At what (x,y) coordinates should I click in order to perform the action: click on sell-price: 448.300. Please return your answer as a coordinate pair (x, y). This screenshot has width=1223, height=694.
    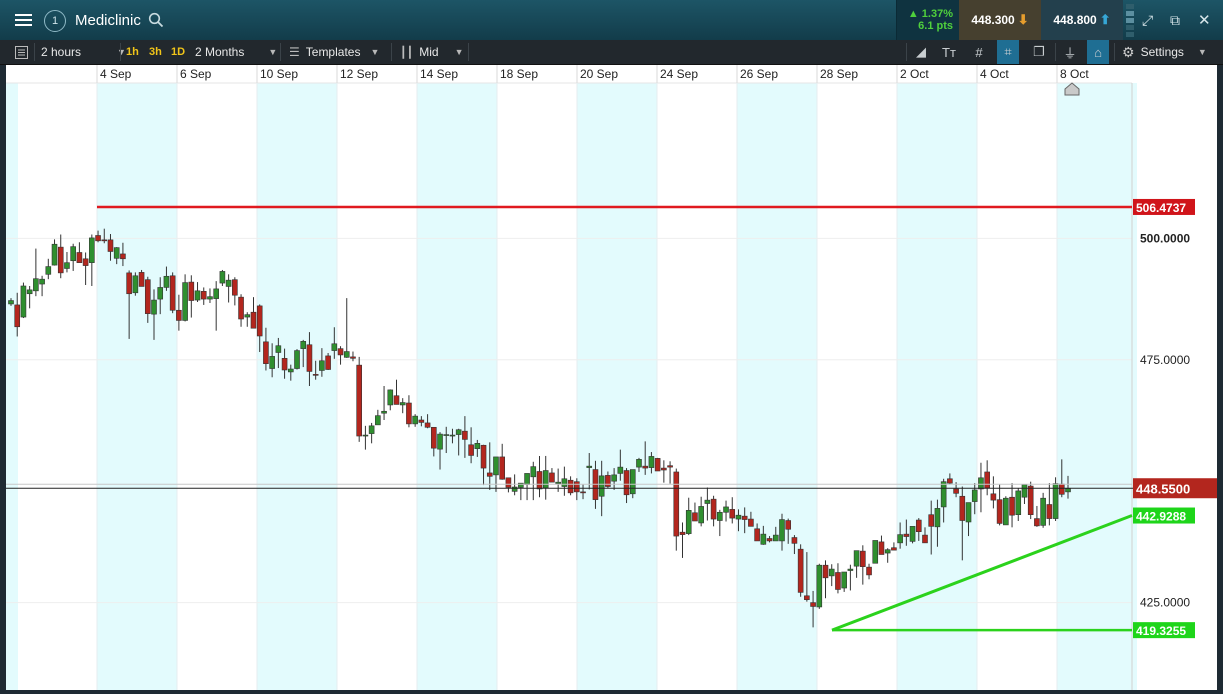
    Looking at the image, I should click on (993, 20).